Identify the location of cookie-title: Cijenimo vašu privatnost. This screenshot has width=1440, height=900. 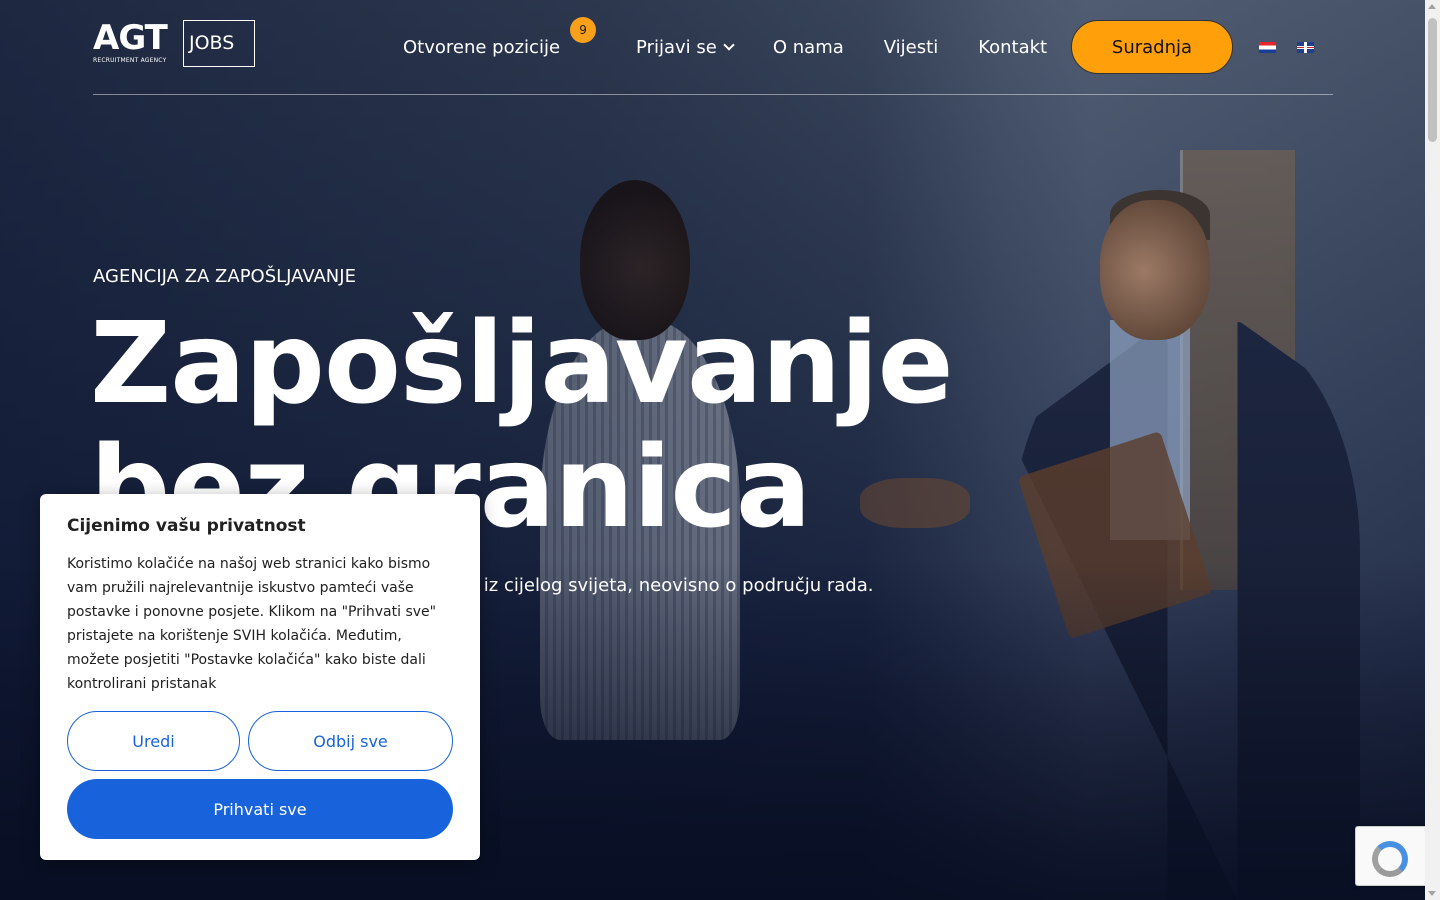
(186, 526).